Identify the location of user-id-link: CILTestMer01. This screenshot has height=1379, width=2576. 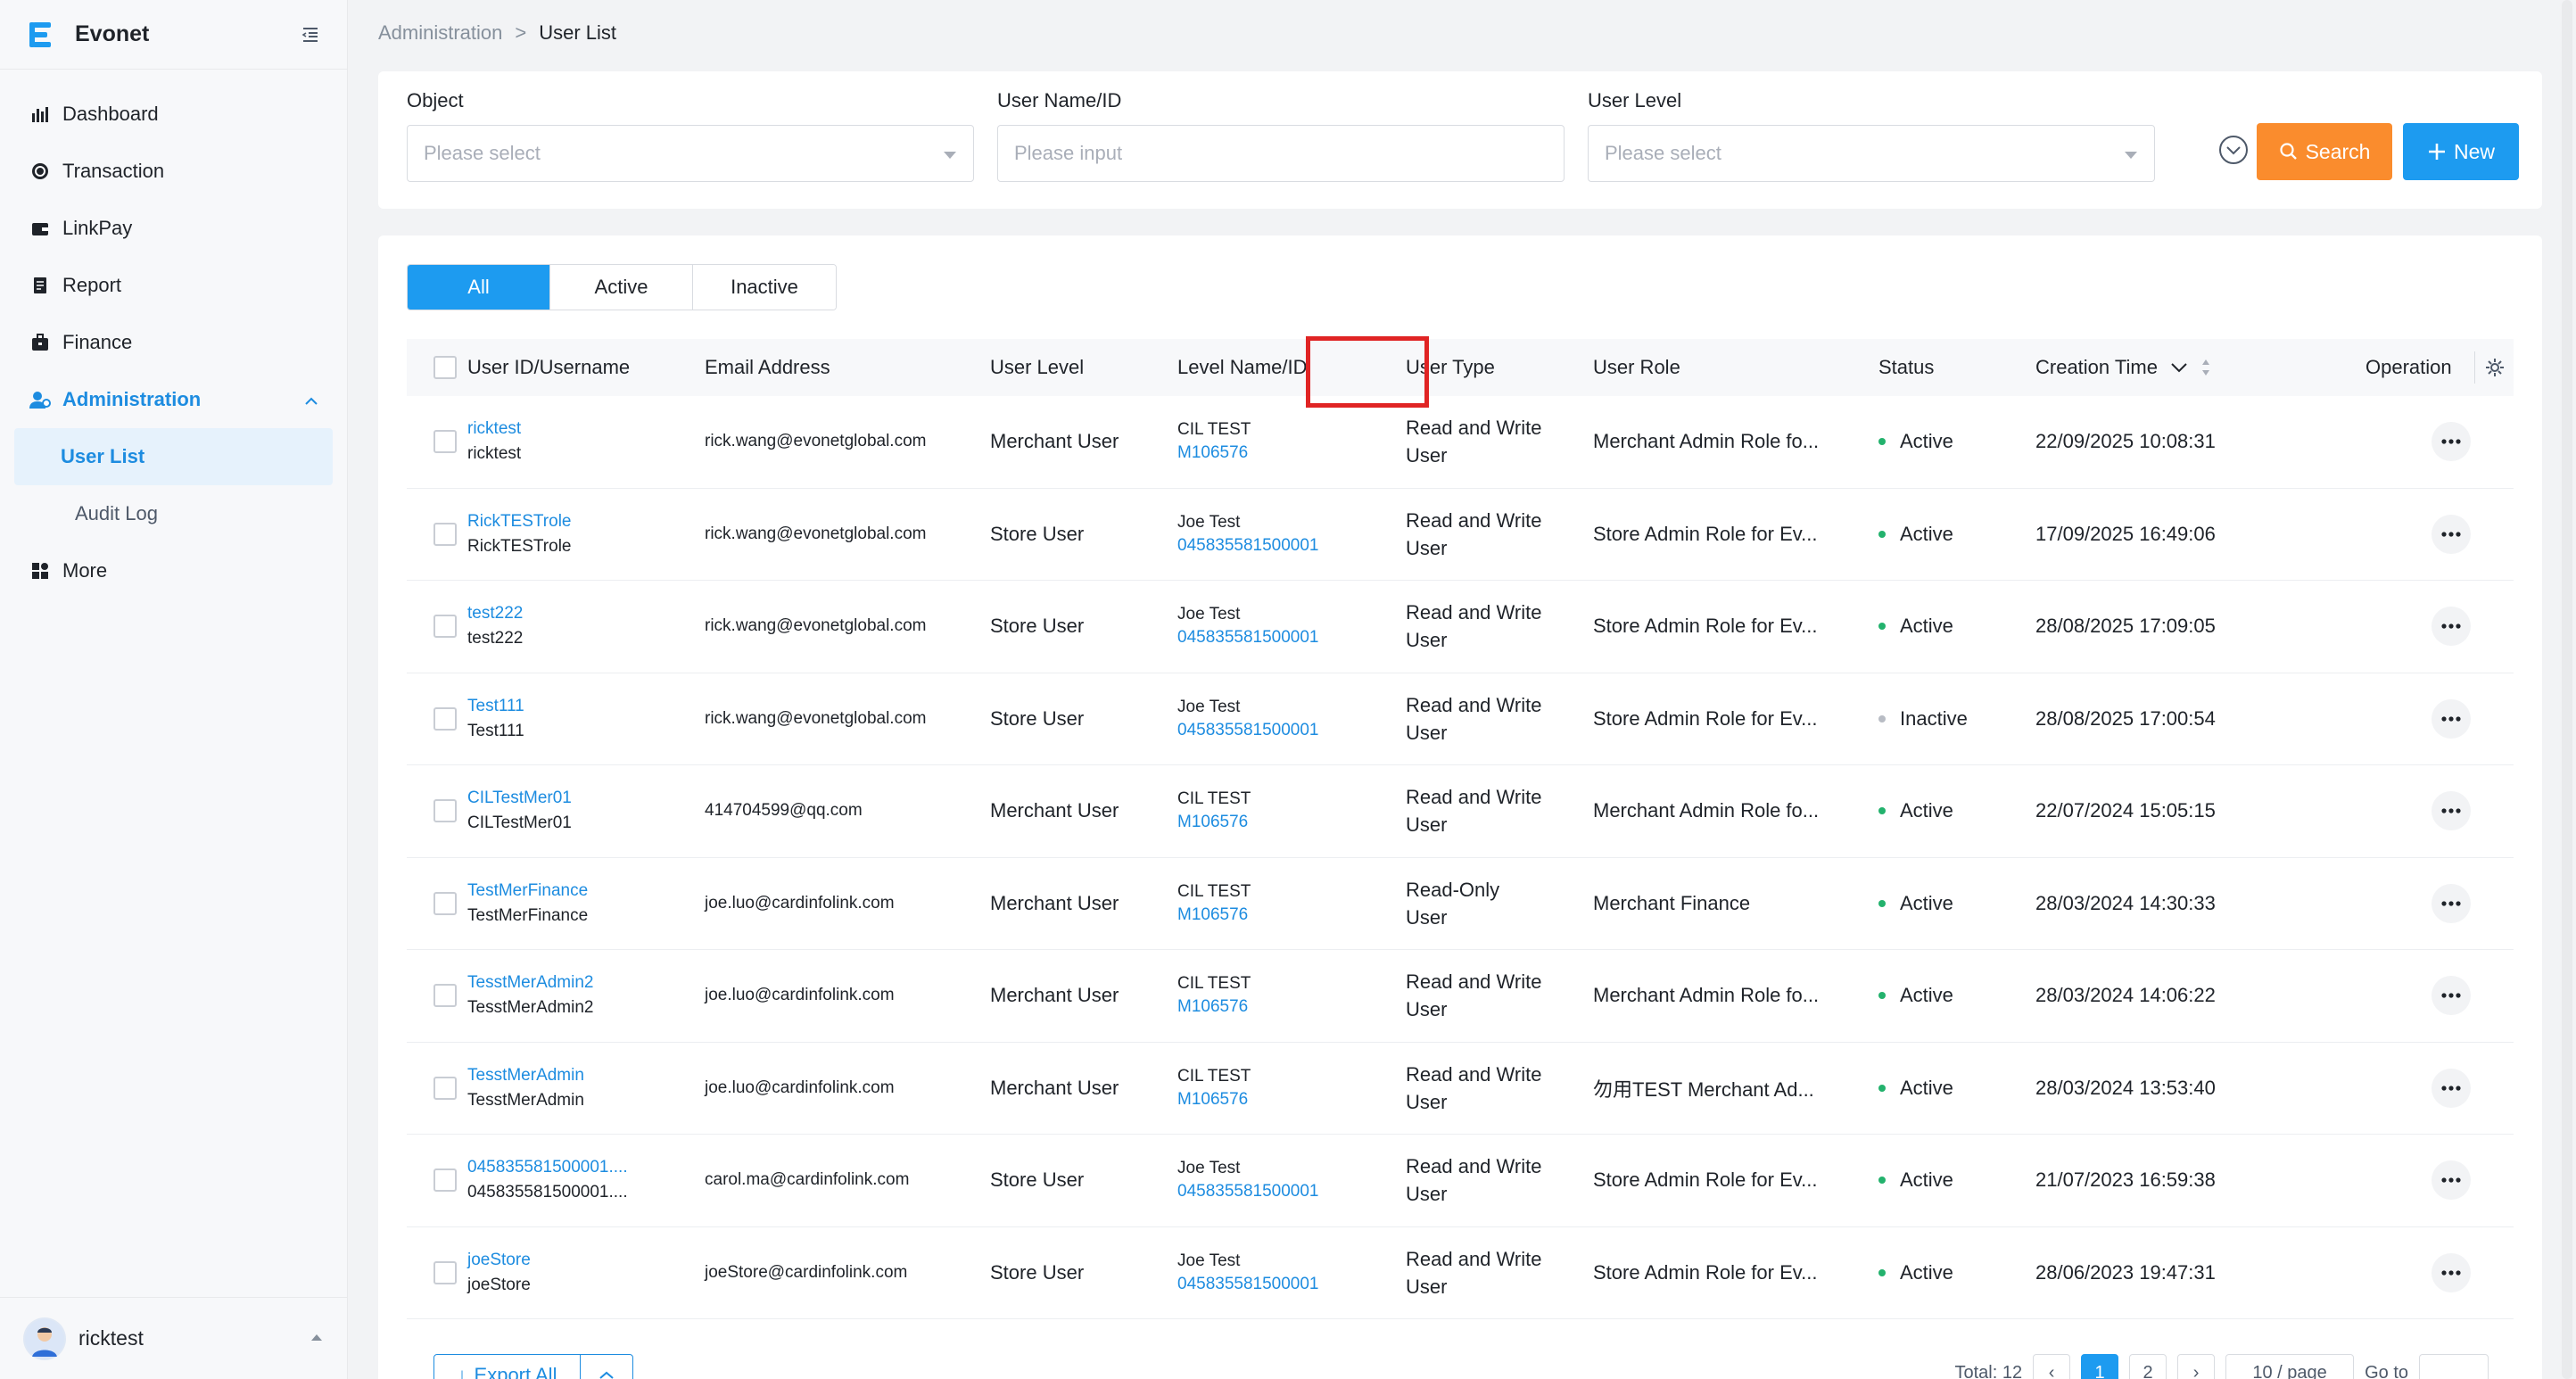
(519, 798).